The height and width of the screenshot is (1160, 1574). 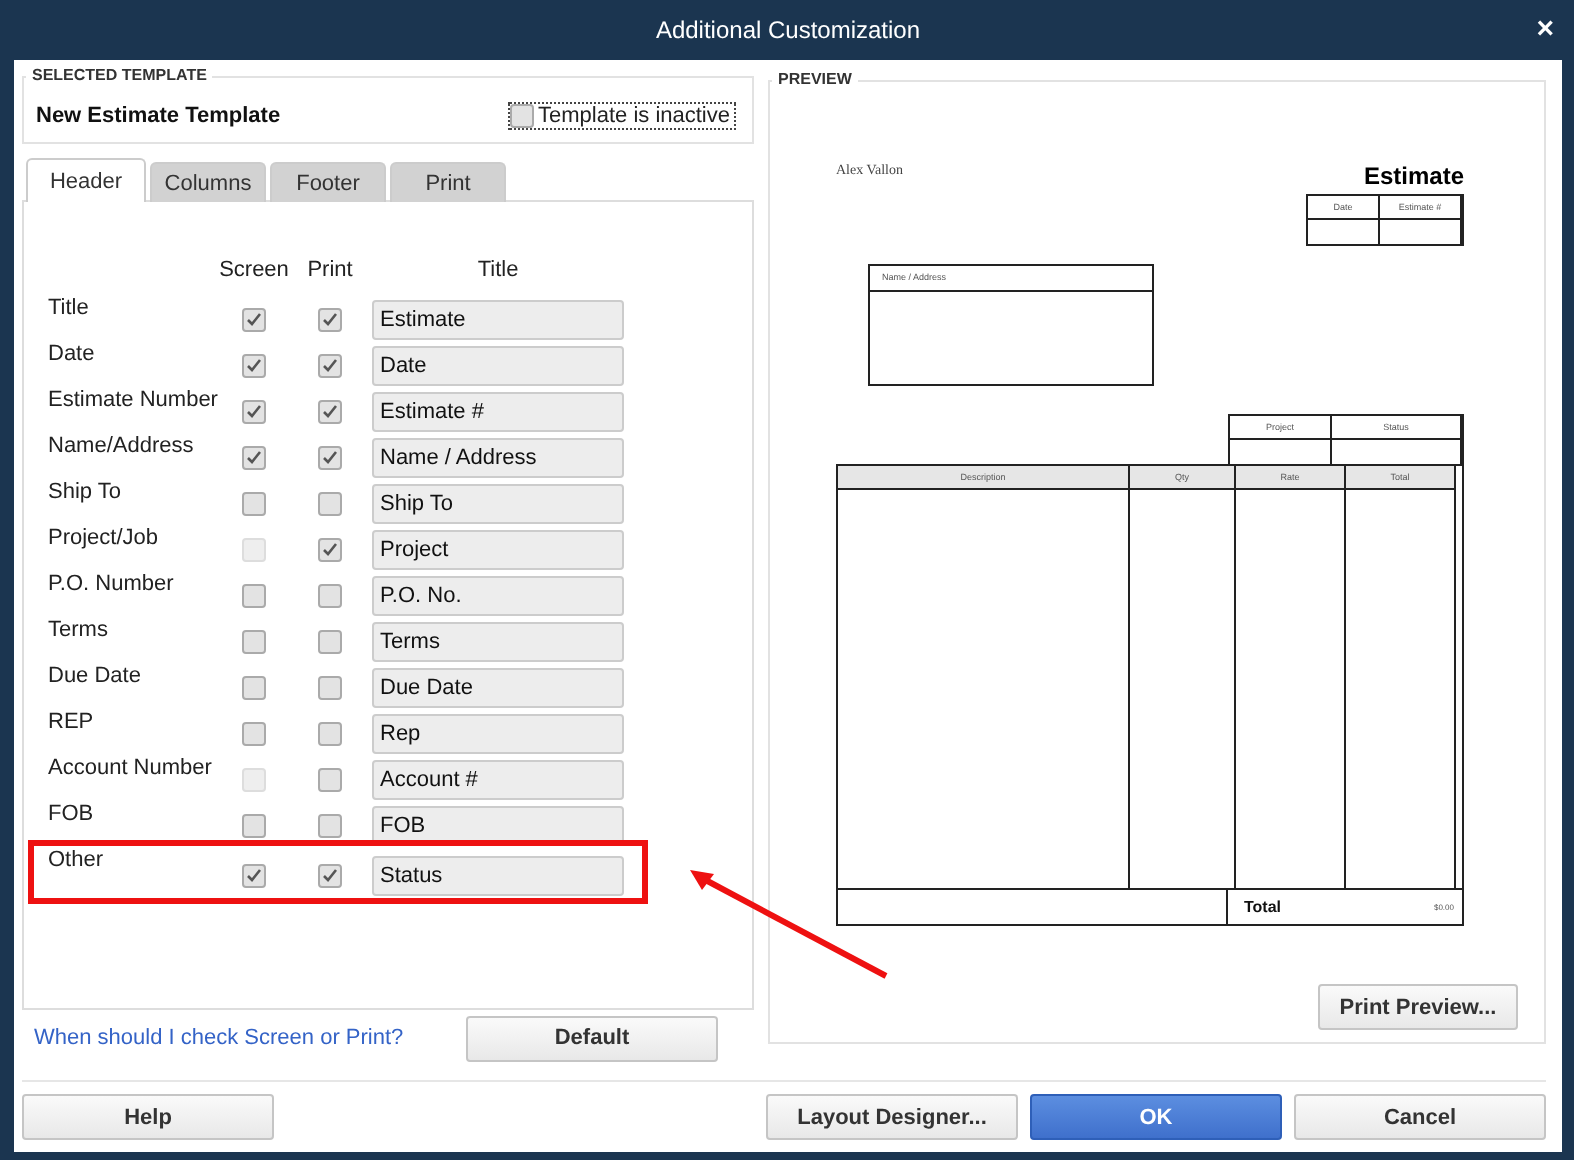 I want to click on title-field: FOB, so click(x=498, y=826).